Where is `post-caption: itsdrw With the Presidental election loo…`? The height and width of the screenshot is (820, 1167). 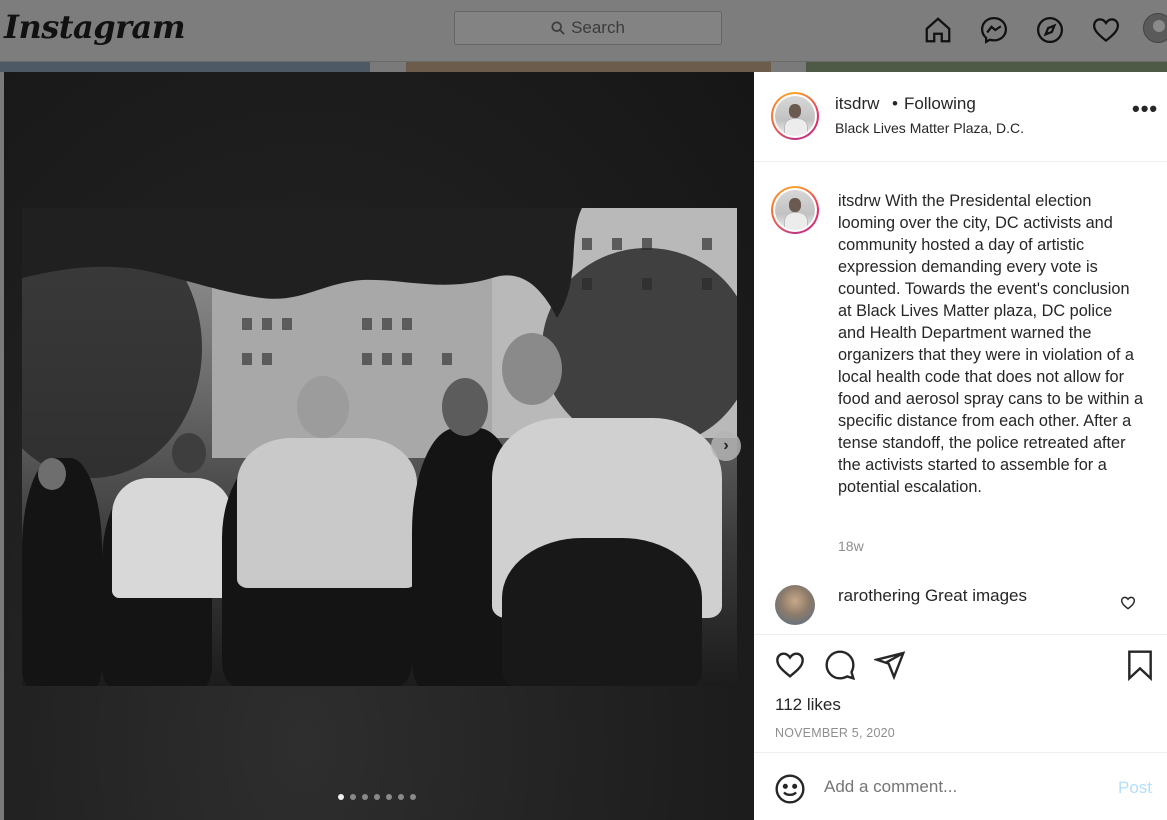 post-caption: itsdrw With the Presidental election loo… is located at coordinates (990, 344).